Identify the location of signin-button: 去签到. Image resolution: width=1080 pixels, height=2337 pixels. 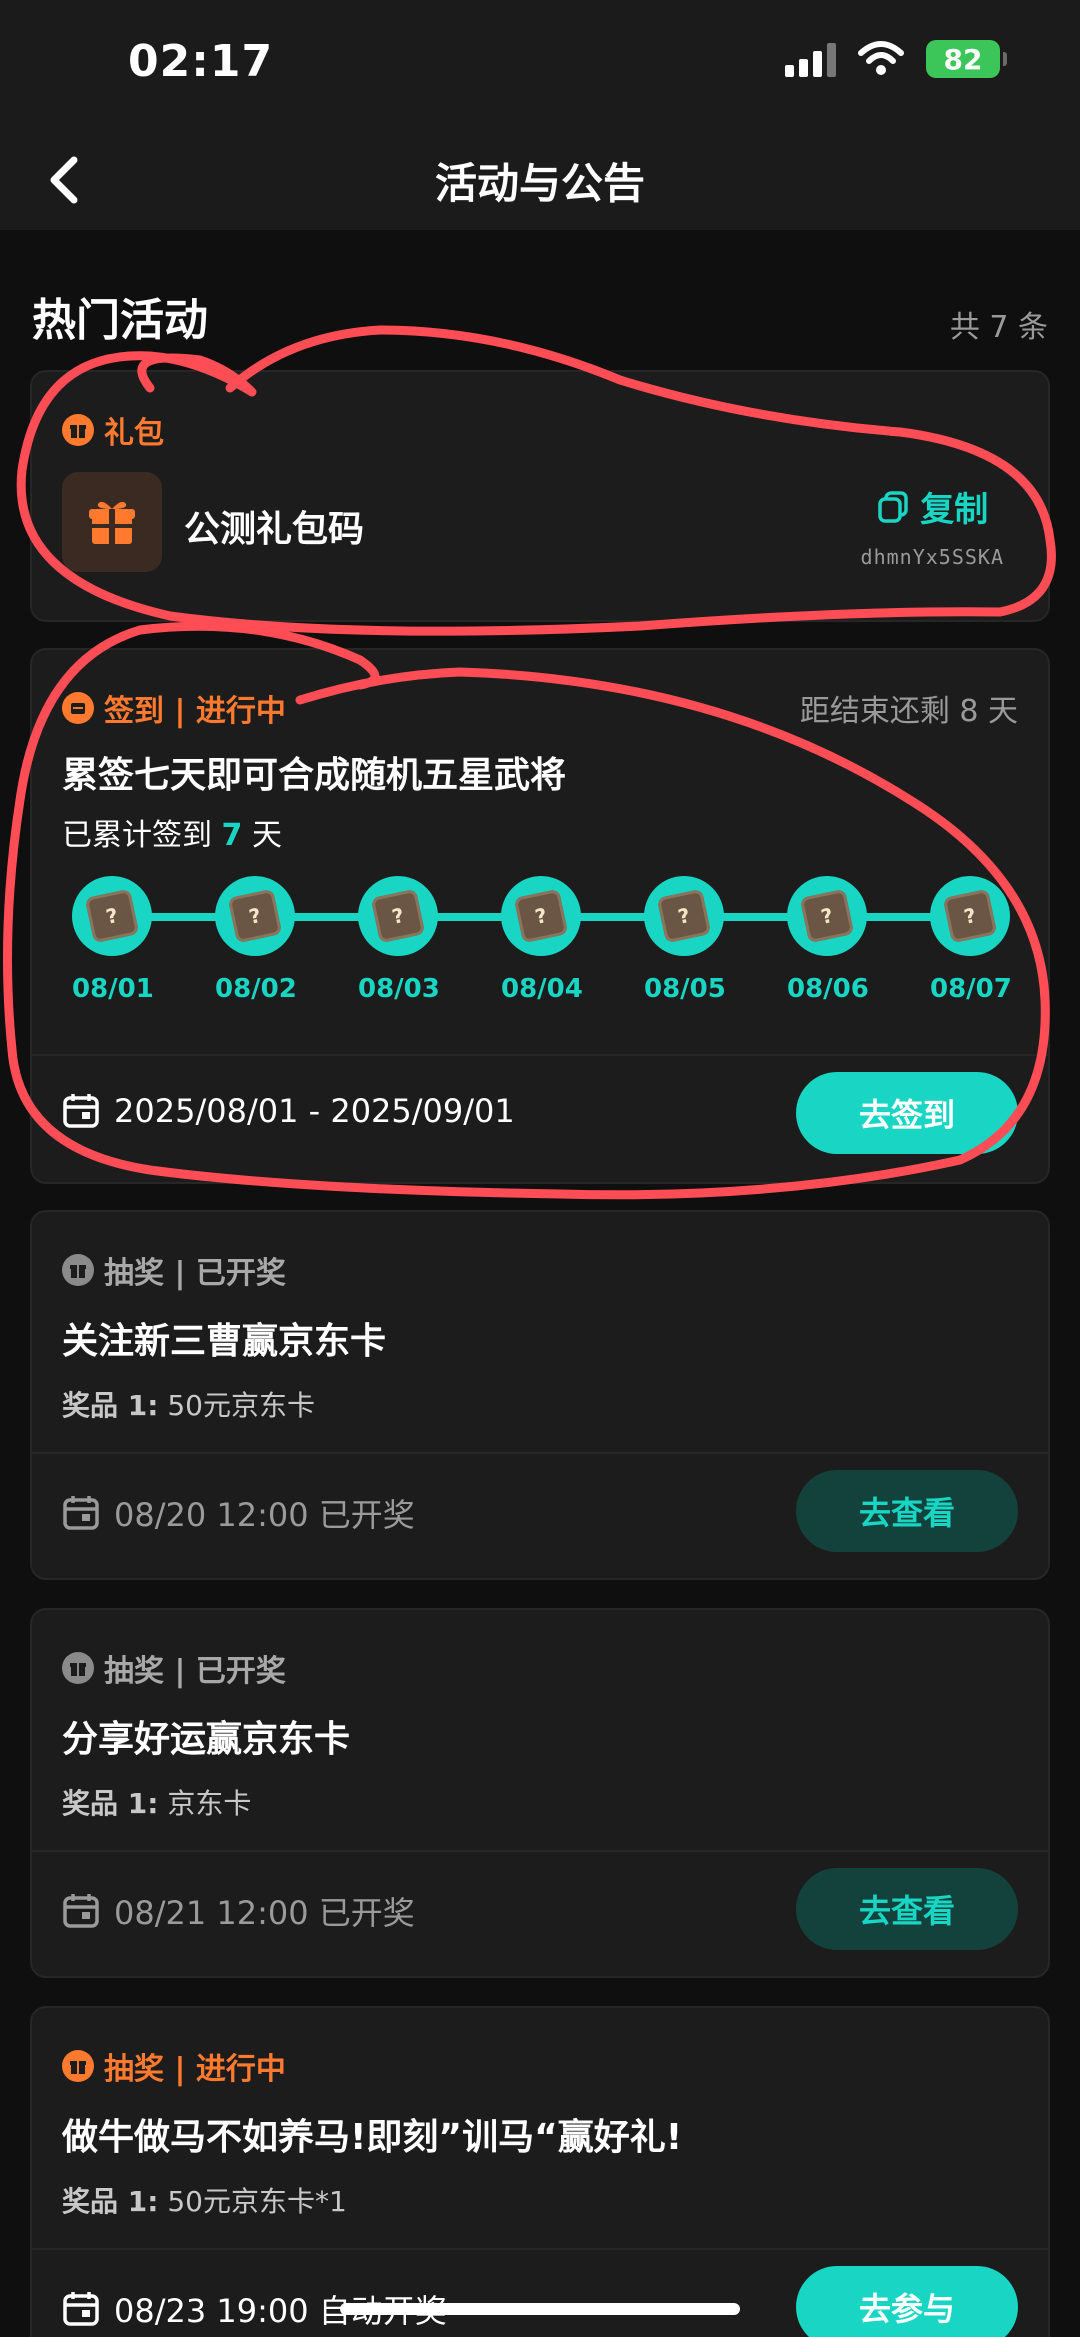
(907, 1113).